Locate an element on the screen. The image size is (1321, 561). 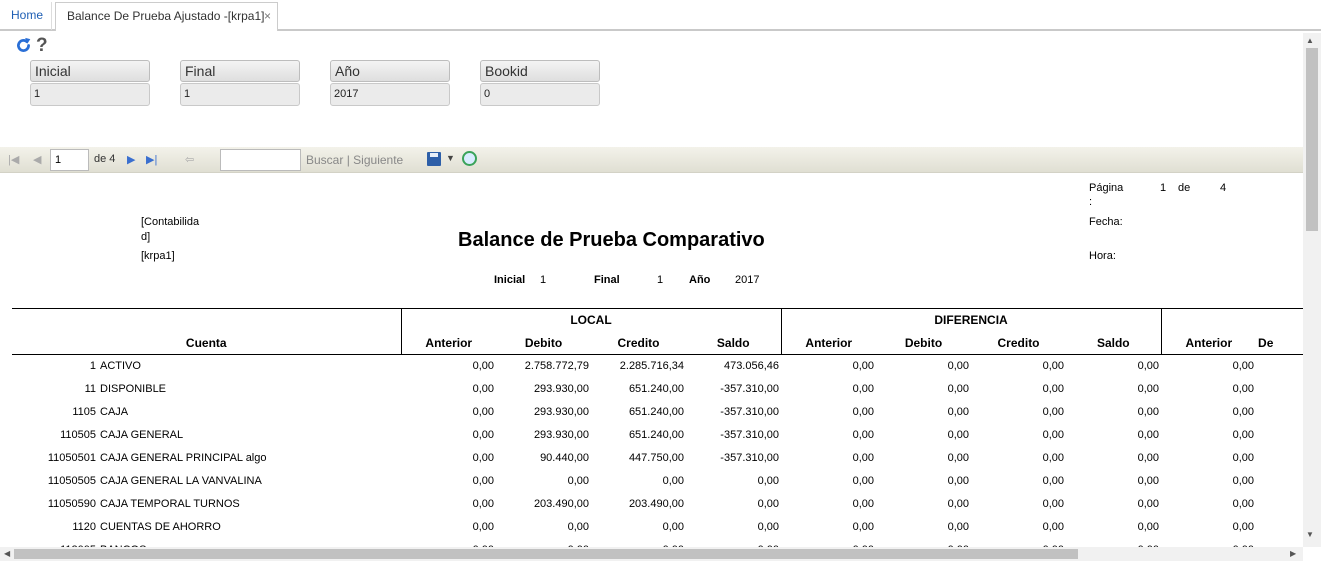
cell-l_cre: 203.490,00 is located at coordinates (656, 504).